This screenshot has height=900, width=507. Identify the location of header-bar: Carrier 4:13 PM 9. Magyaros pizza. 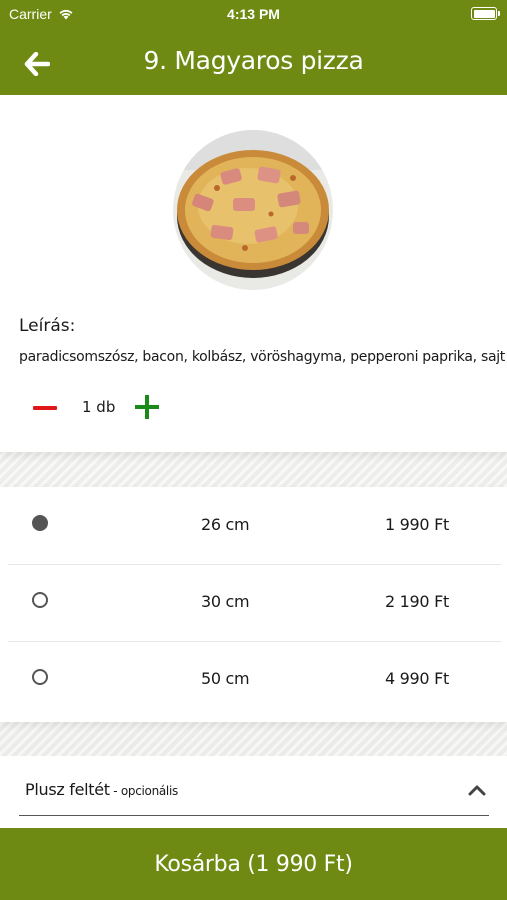
(253, 47).